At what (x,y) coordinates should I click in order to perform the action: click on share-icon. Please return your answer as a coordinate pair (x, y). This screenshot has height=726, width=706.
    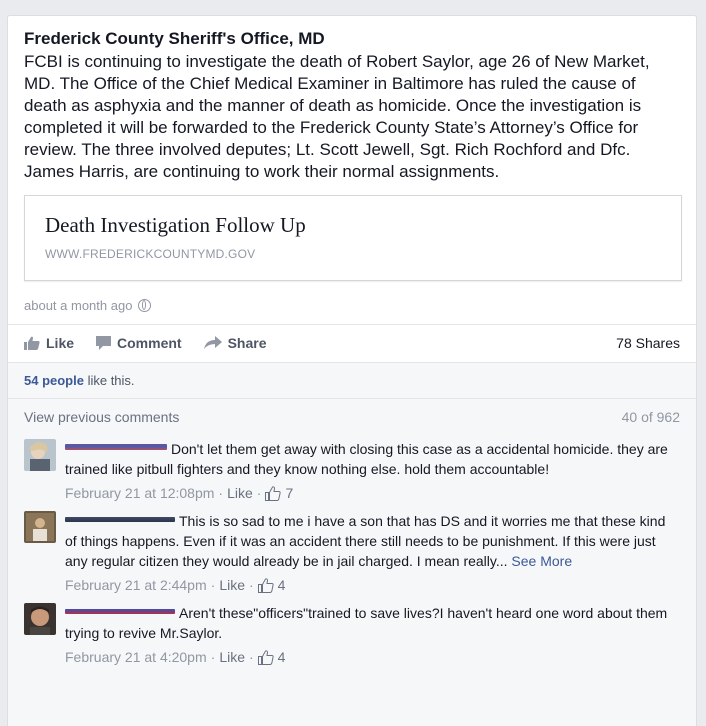
    Looking at the image, I should click on (212, 342).